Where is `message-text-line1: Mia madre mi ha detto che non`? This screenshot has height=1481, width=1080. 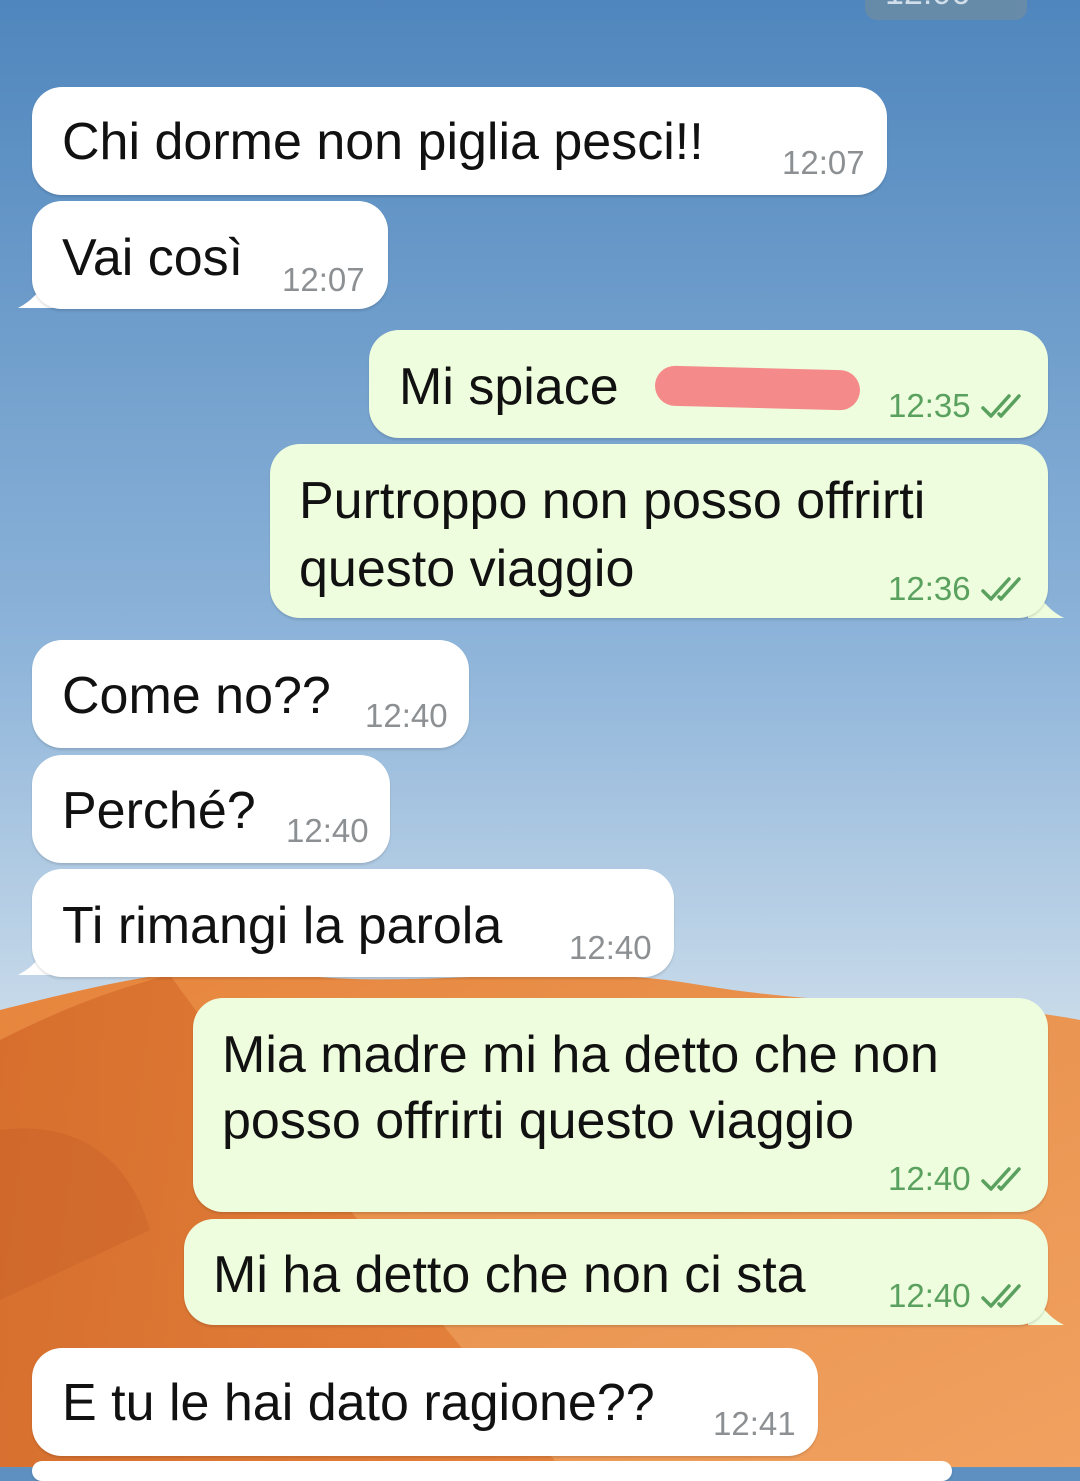 message-text-line1: Mia madre mi ha detto che non is located at coordinates (580, 1055).